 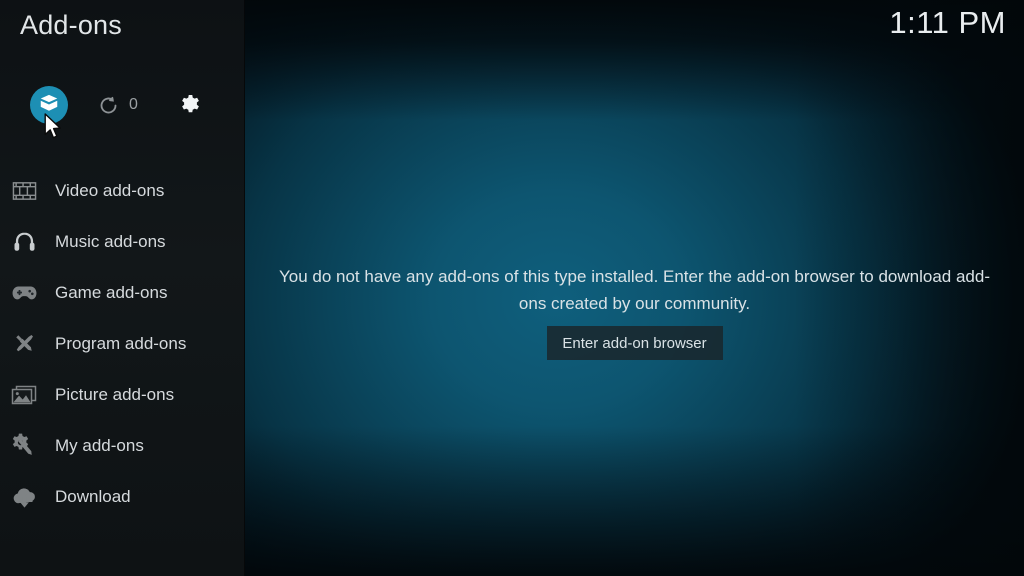 What do you see at coordinates (110, 190) in the screenshot?
I see `sidebar-item-label: Video add-ons` at bounding box center [110, 190].